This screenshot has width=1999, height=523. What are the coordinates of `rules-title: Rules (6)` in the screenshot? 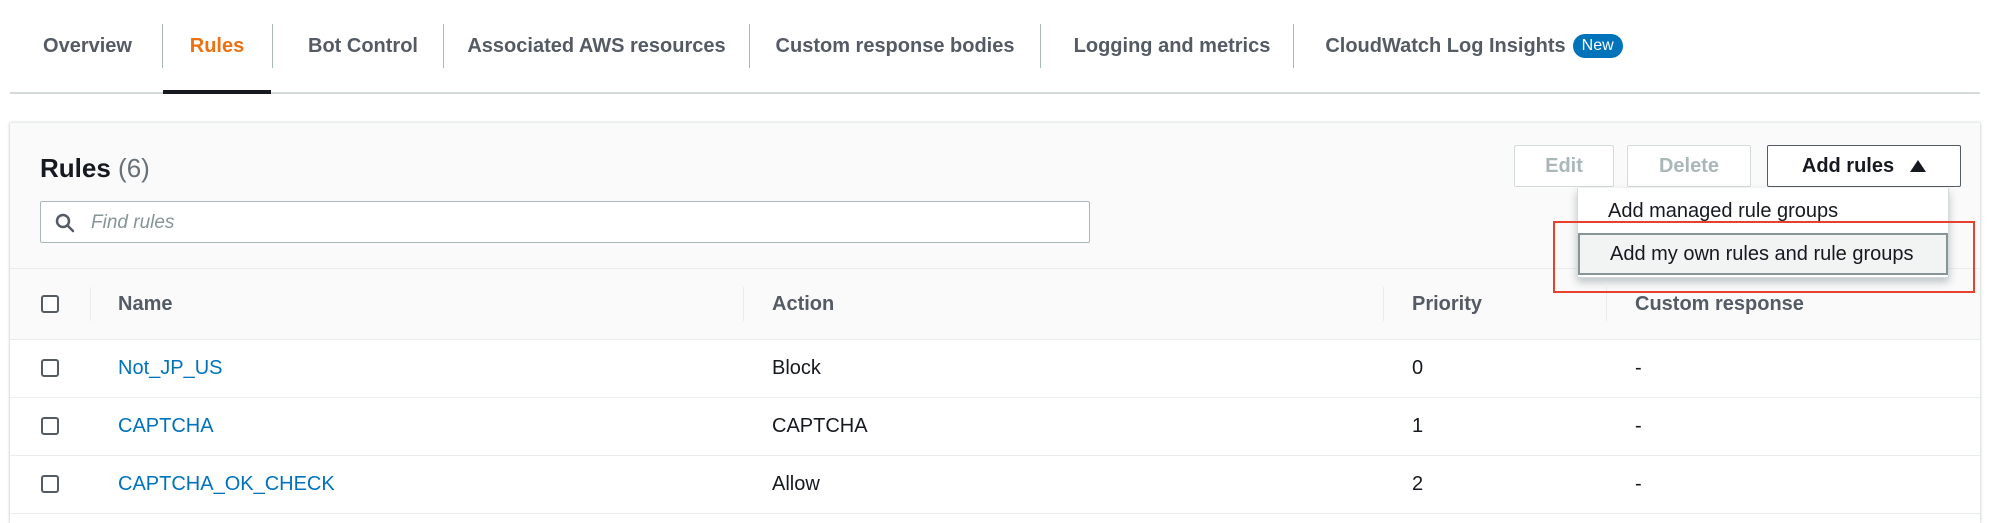 It's located at (95, 168).